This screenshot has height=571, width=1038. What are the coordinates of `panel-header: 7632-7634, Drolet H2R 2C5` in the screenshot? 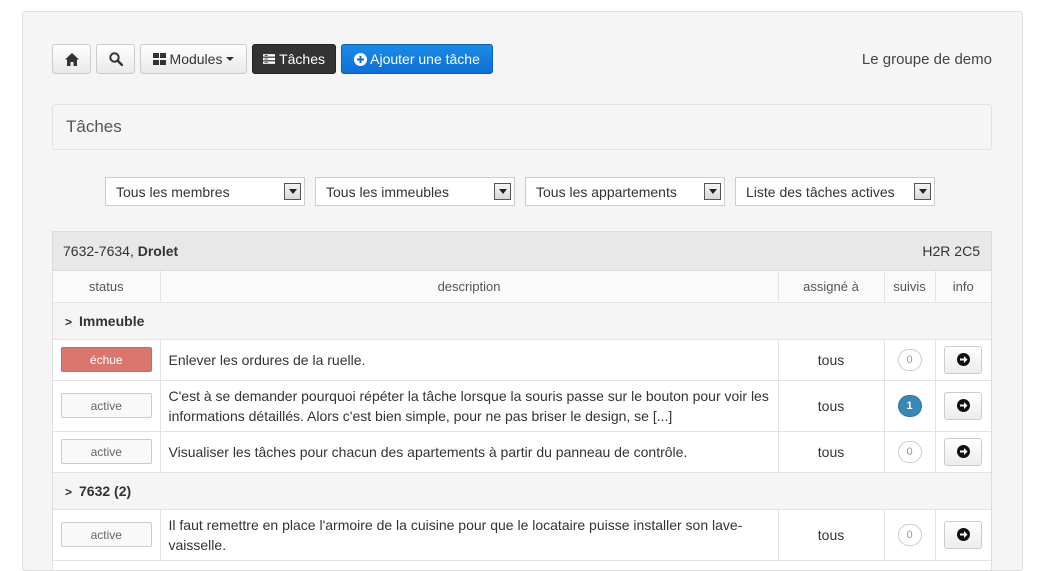 It's located at (522, 251).